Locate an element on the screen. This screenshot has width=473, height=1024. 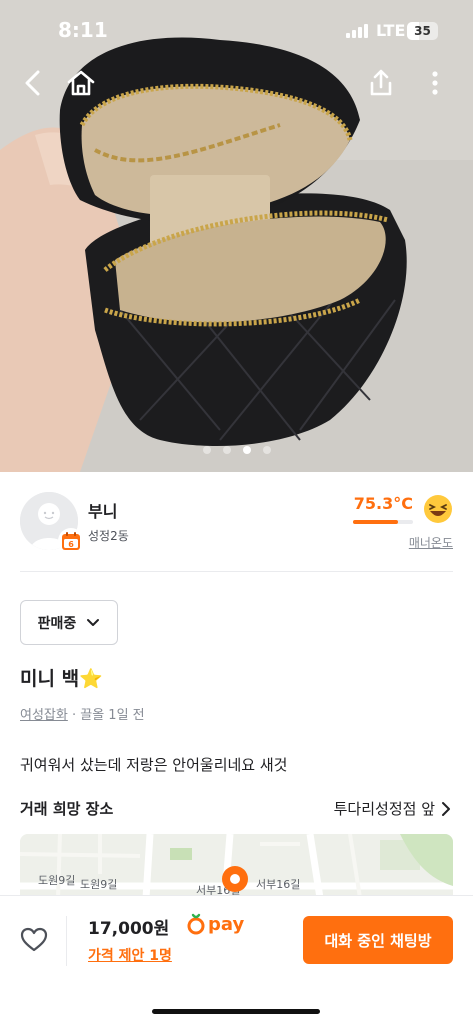
home-icon is located at coordinates (81, 83).